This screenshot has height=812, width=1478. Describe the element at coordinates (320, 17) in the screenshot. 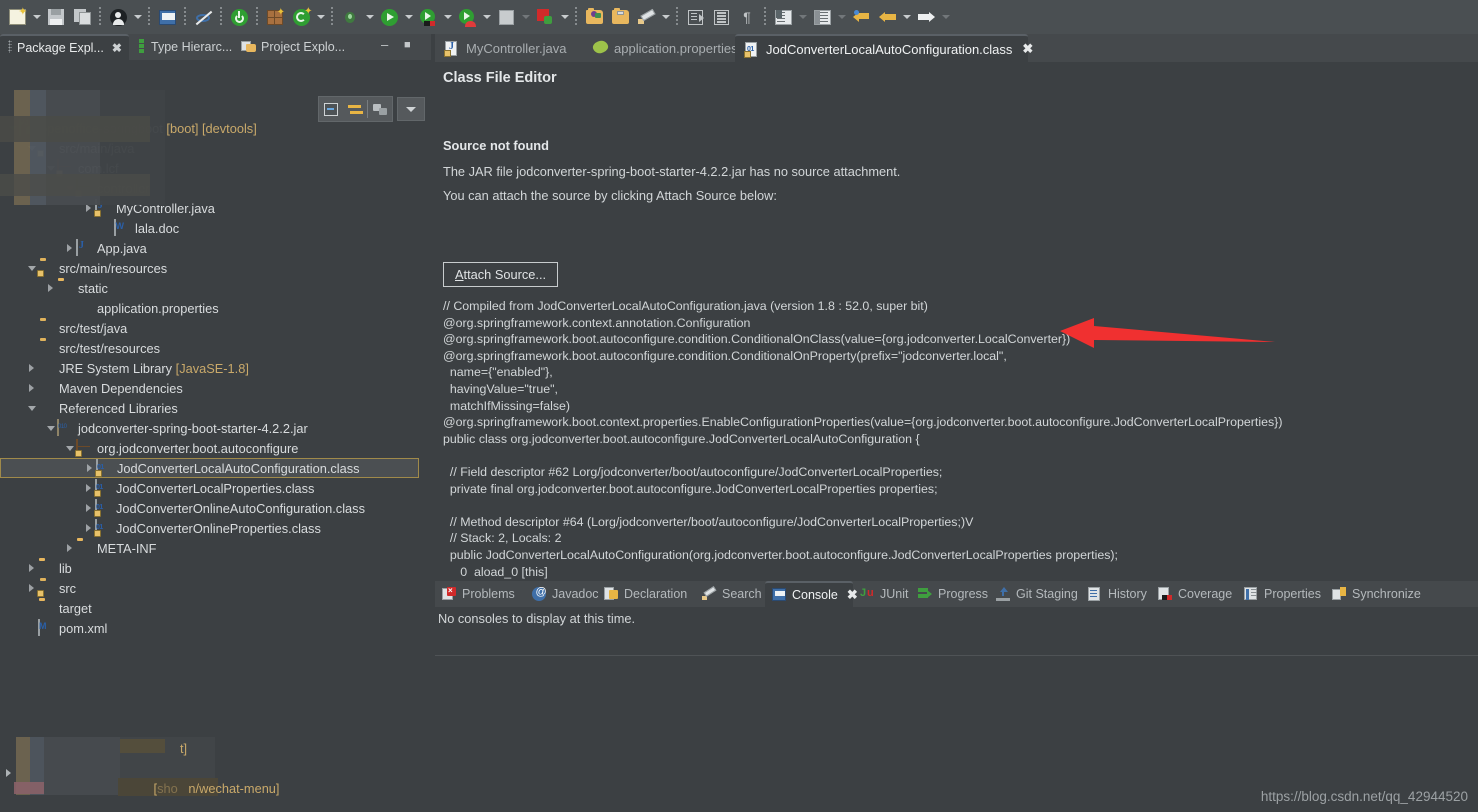

I see `refresh-dropdown` at that location.